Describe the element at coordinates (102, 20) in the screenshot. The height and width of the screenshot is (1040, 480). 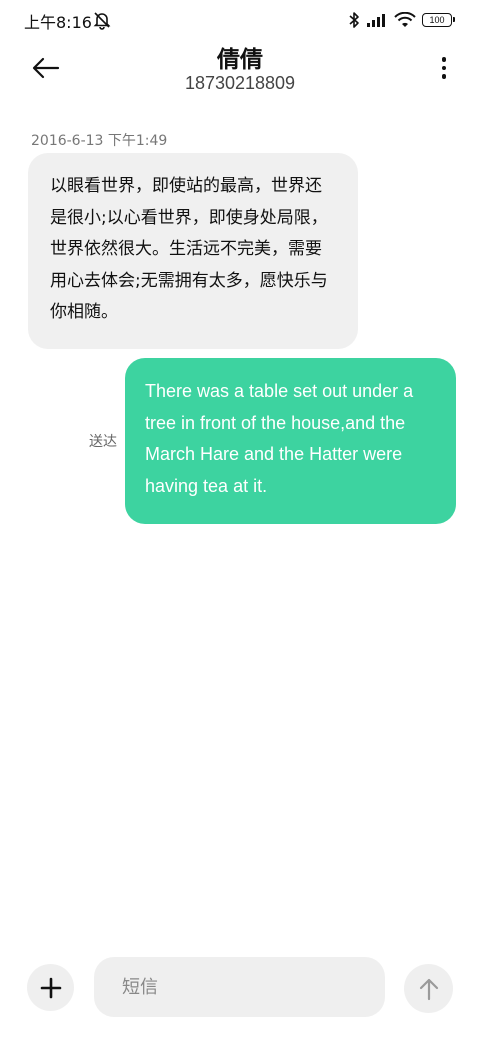
I see `mute-alarm-icon` at that location.